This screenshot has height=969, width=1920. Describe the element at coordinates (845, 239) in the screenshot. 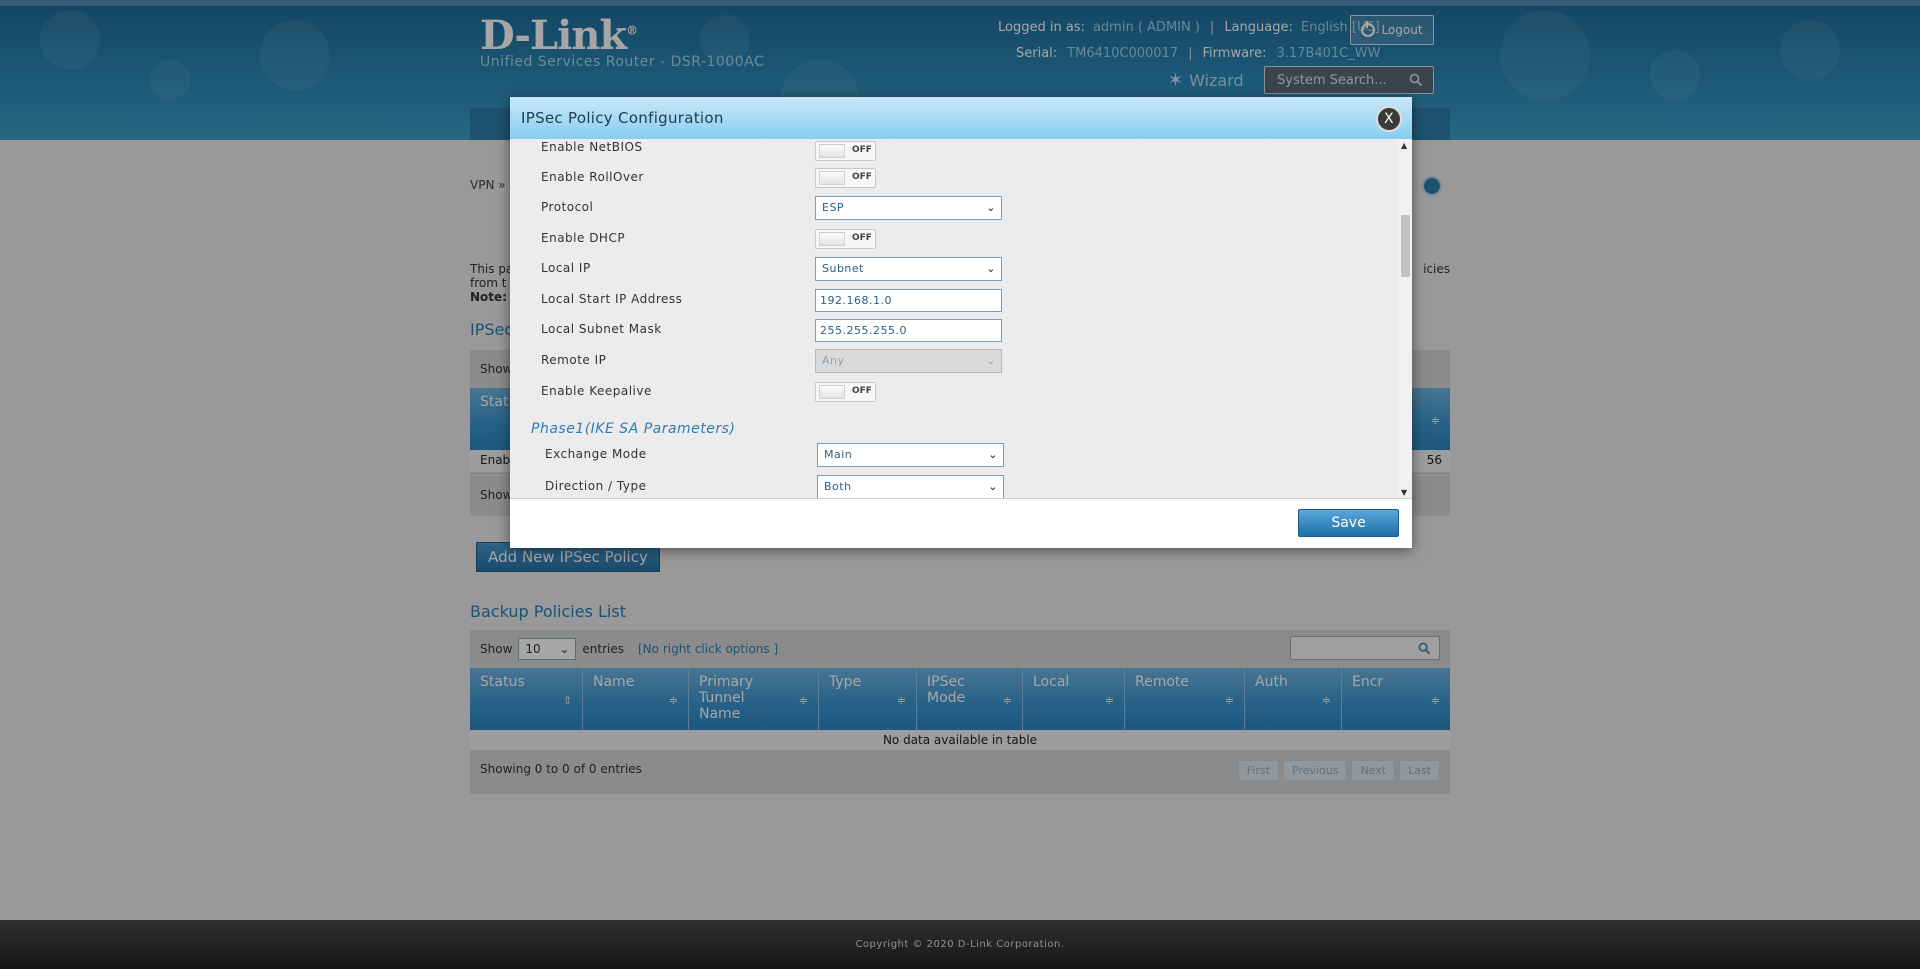

I see `dhcp-toggle: OFF` at that location.